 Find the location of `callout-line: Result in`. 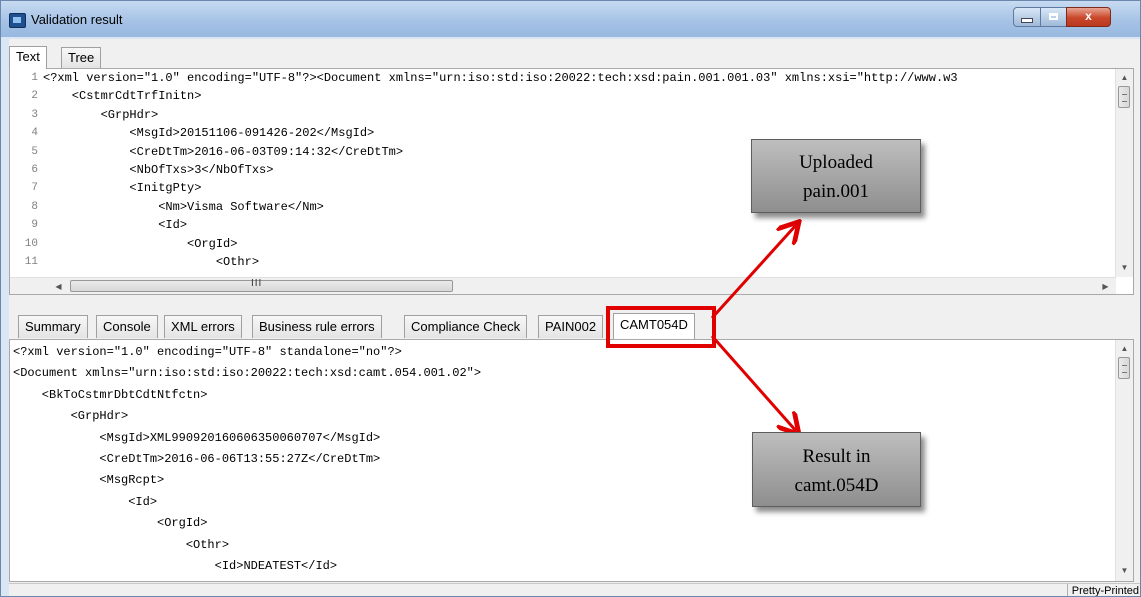

callout-line: Result in is located at coordinates (836, 456).